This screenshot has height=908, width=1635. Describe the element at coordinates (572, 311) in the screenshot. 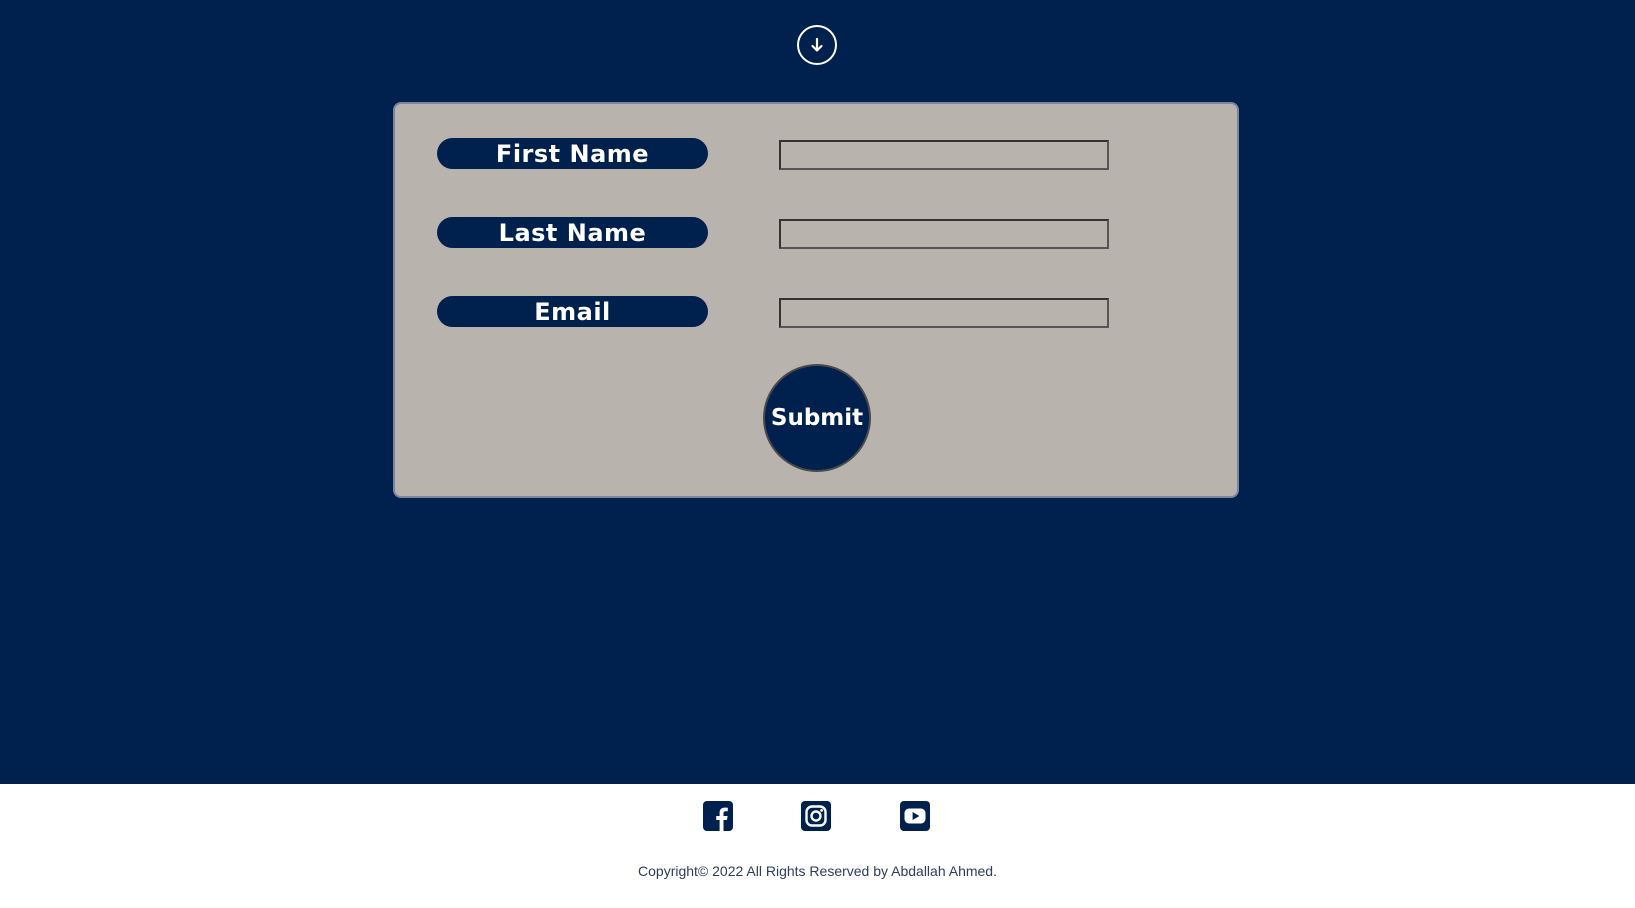

I see `email-label: Email` at that location.